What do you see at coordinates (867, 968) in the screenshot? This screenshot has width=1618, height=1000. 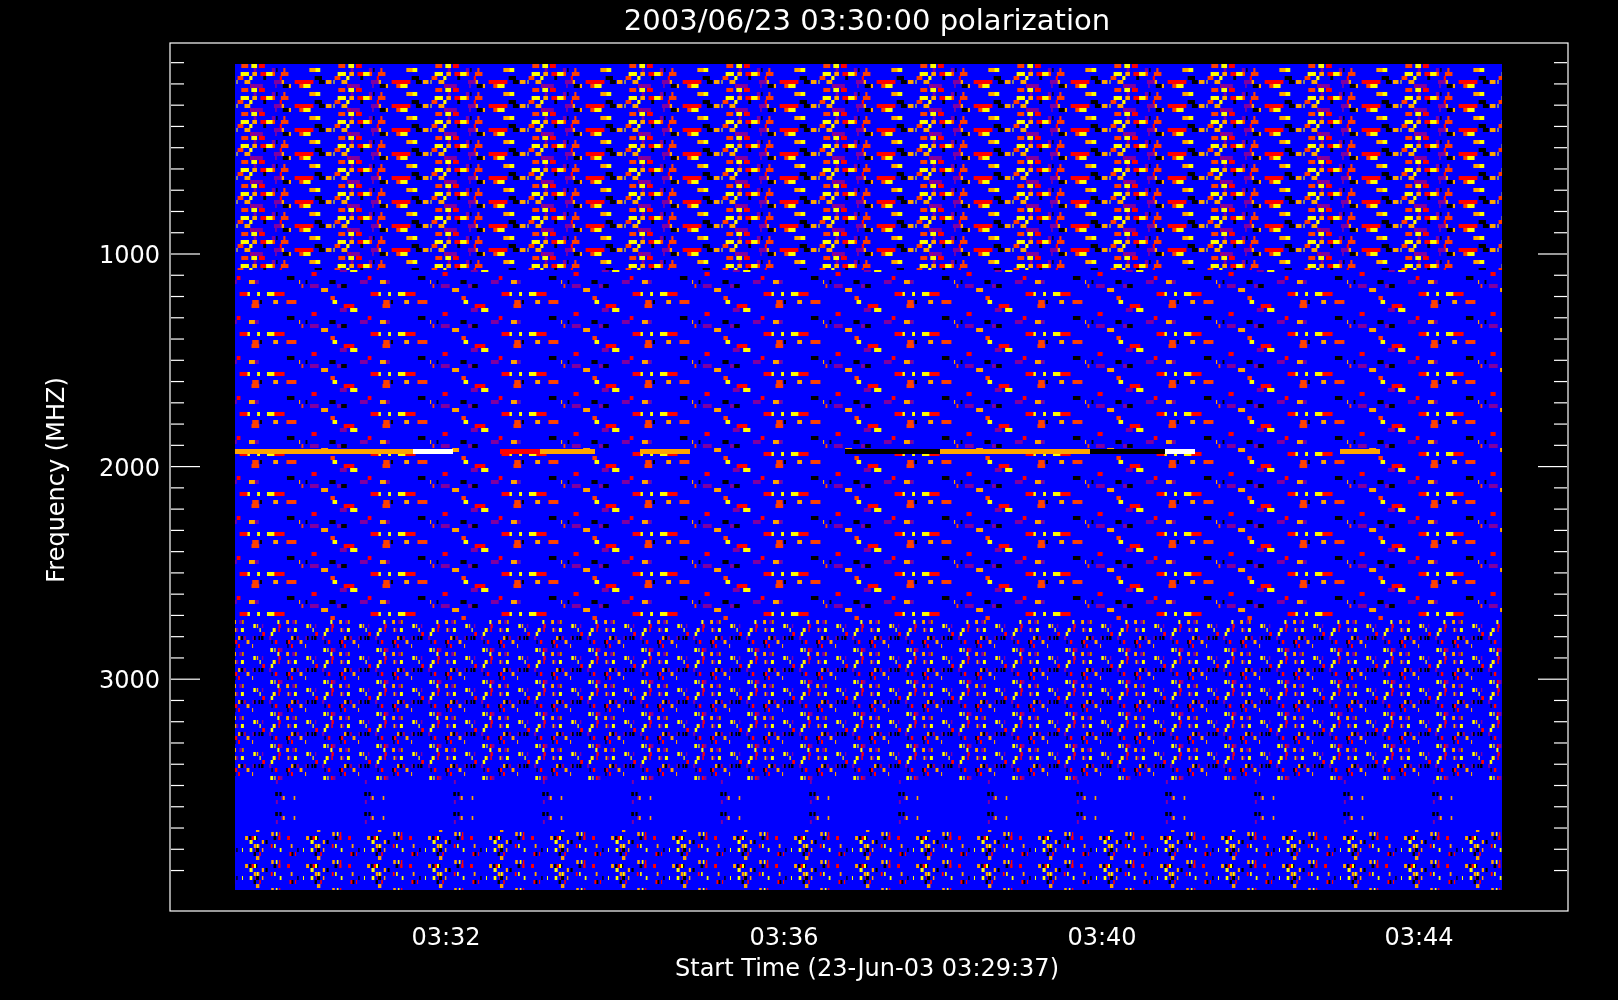 I see `x-axis-label: Start Time (23-Jun-03 03:29:37)` at bounding box center [867, 968].